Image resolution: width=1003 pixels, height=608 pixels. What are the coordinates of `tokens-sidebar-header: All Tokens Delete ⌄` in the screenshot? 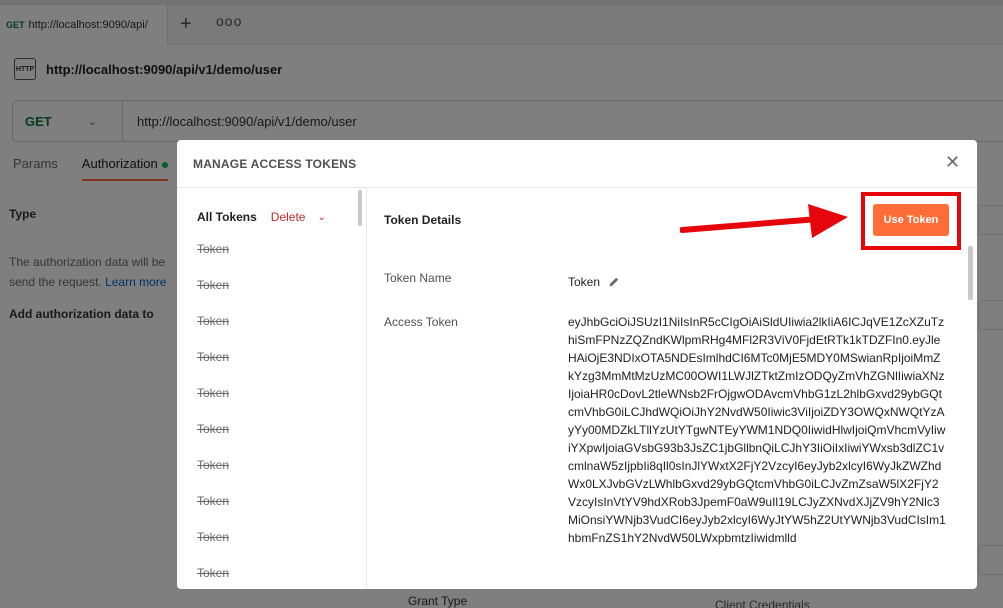 It's located at (261, 217).